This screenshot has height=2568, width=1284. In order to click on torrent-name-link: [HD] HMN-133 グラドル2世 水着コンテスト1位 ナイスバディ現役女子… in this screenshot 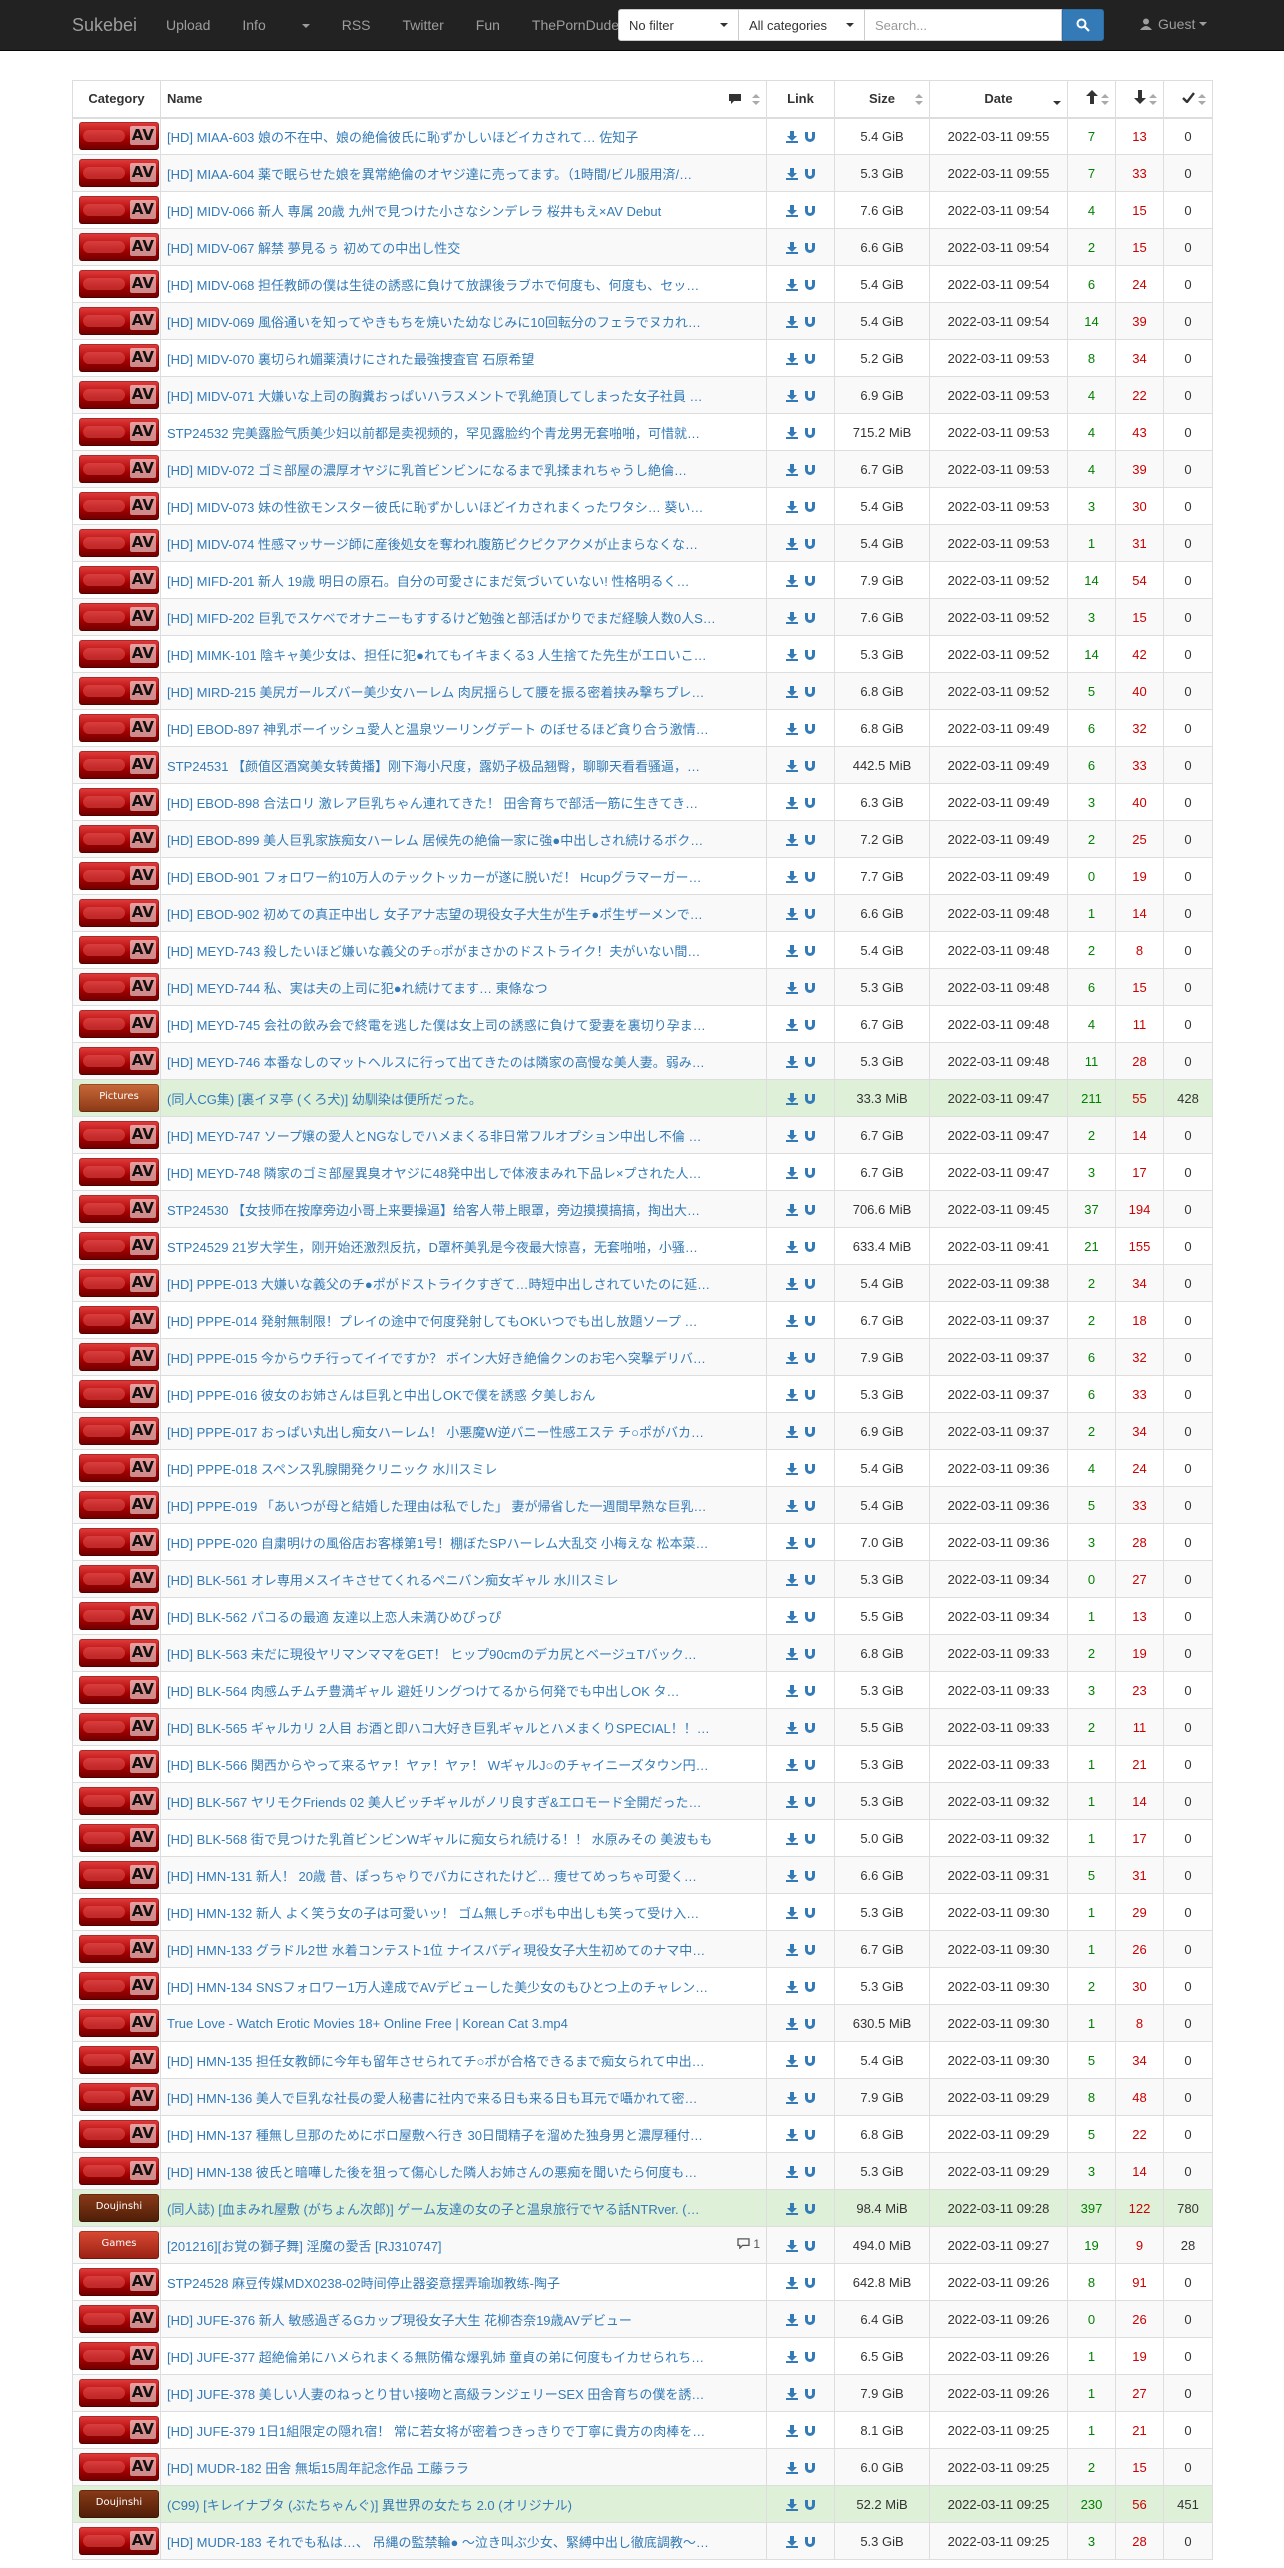, I will do `click(436, 1950)`.